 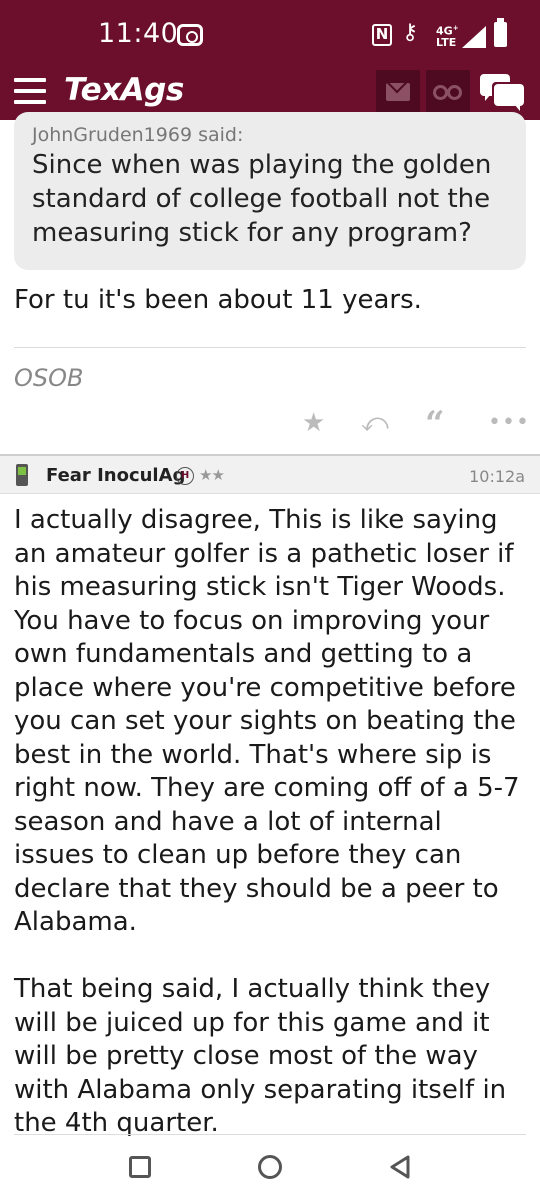 What do you see at coordinates (218, 300) in the screenshot?
I see `post-reply-text: For tu it's been about 11 years.` at bounding box center [218, 300].